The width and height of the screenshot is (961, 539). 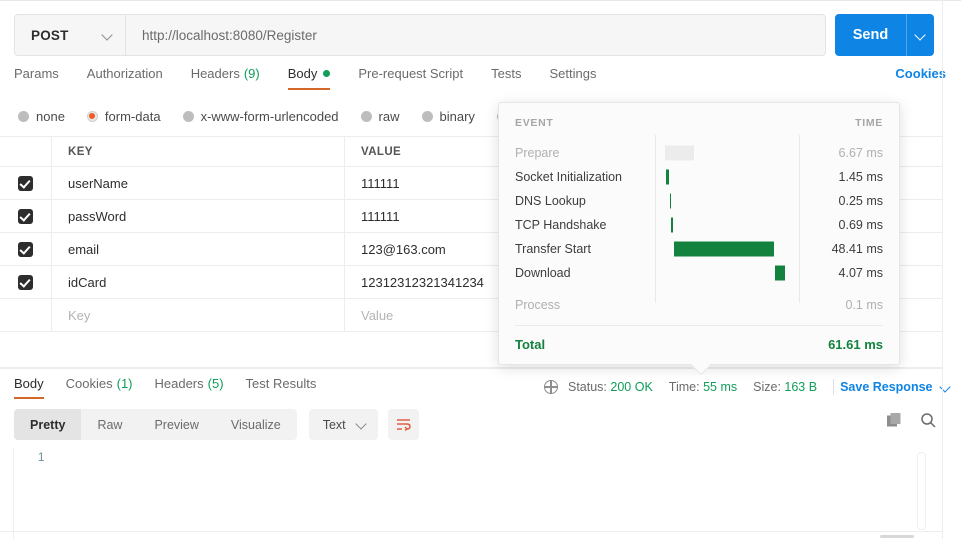 What do you see at coordinates (198, 249) in the screenshot?
I see `row-key: email` at bounding box center [198, 249].